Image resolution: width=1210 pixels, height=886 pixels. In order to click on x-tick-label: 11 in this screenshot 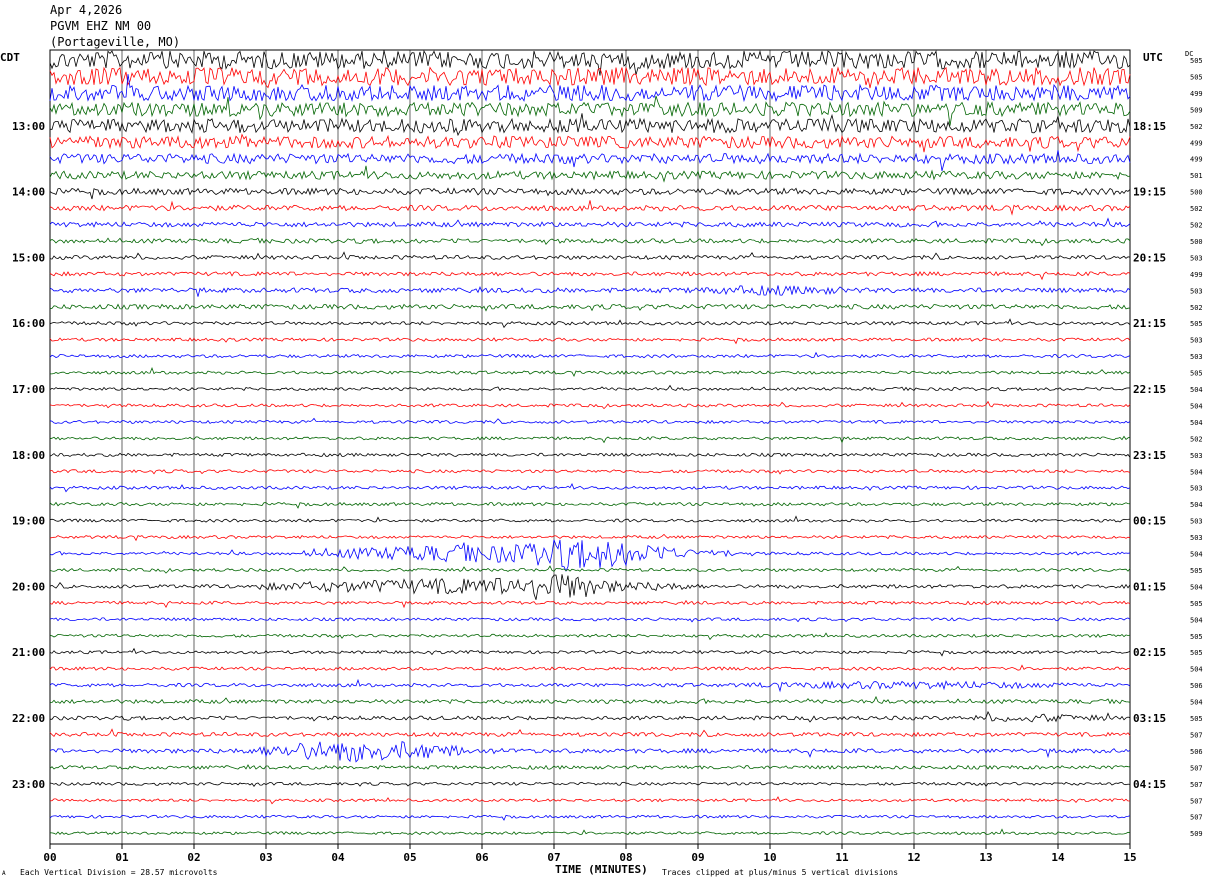, I will do `click(842, 857)`.